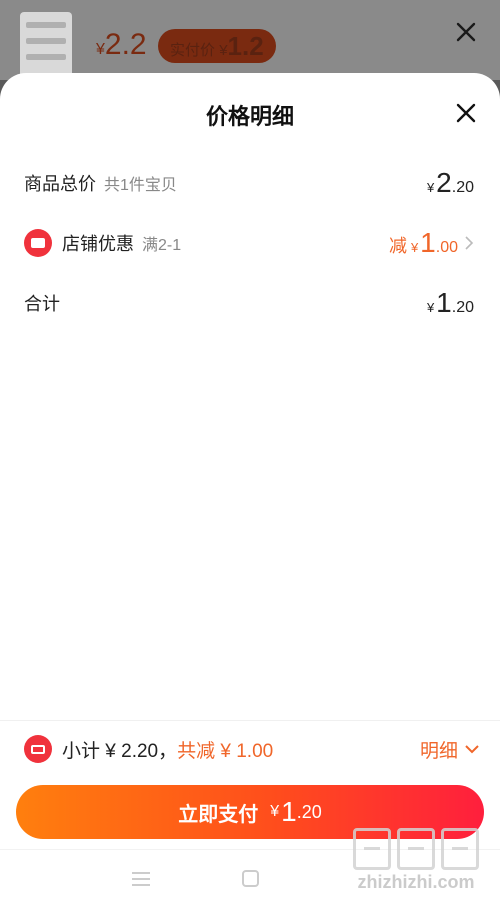 Image resolution: width=500 pixels, height=907 pixels. Describe the element at coordinates (438, 751) in the screenshot. I see `detail-label: 明细` at that location.